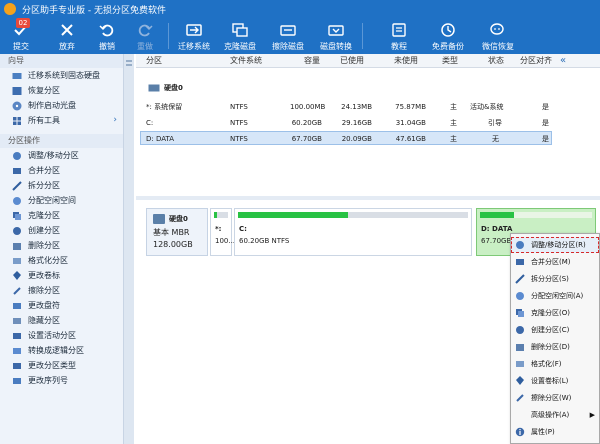 This screenshot has height=444, width=600. I want to click on sidebar-item-hide-partition: 隐藏分区, so click(61, 320).